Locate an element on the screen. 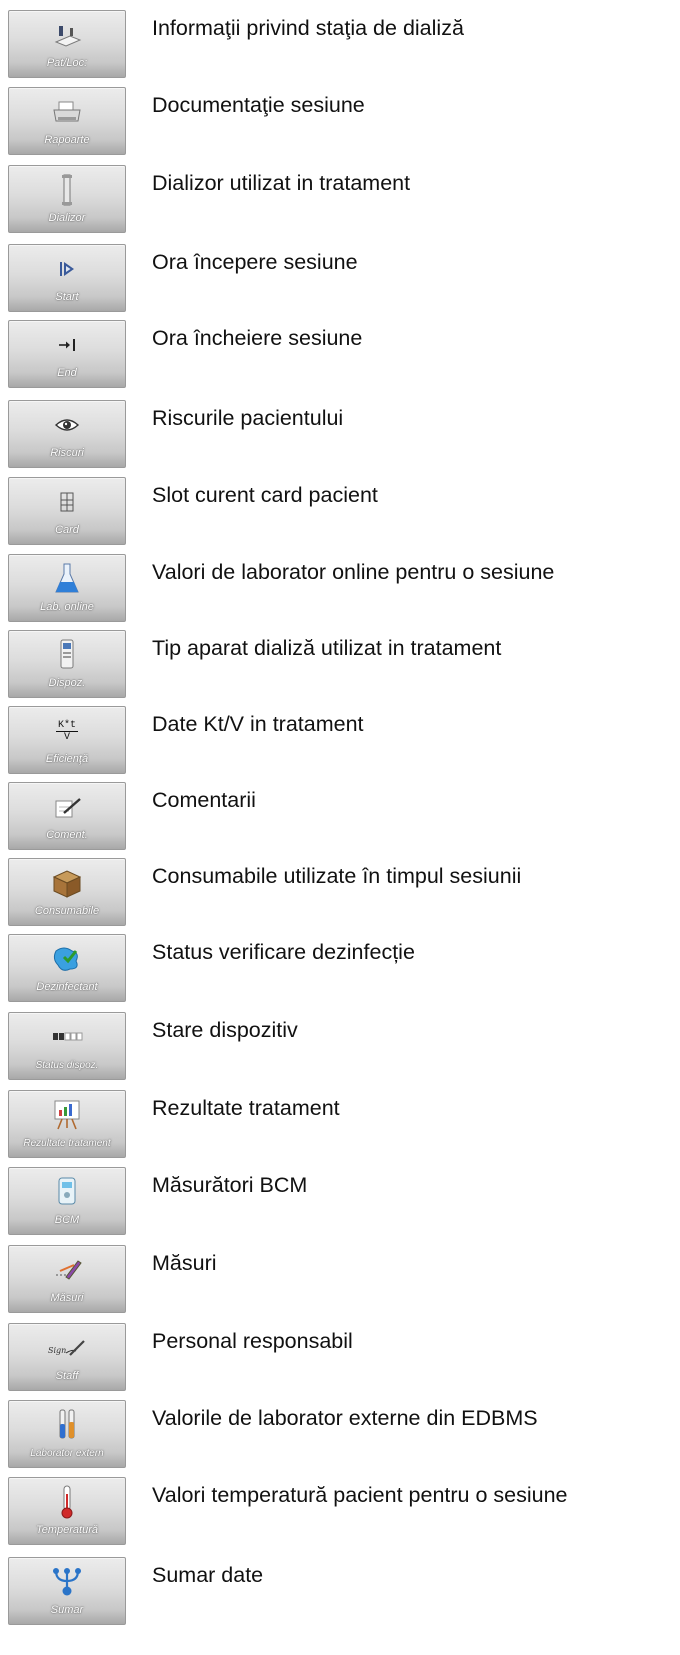 This screenshot has height=1655, width=680. ktv-formula-icon: K*t V is located at coordinates (67, 731).